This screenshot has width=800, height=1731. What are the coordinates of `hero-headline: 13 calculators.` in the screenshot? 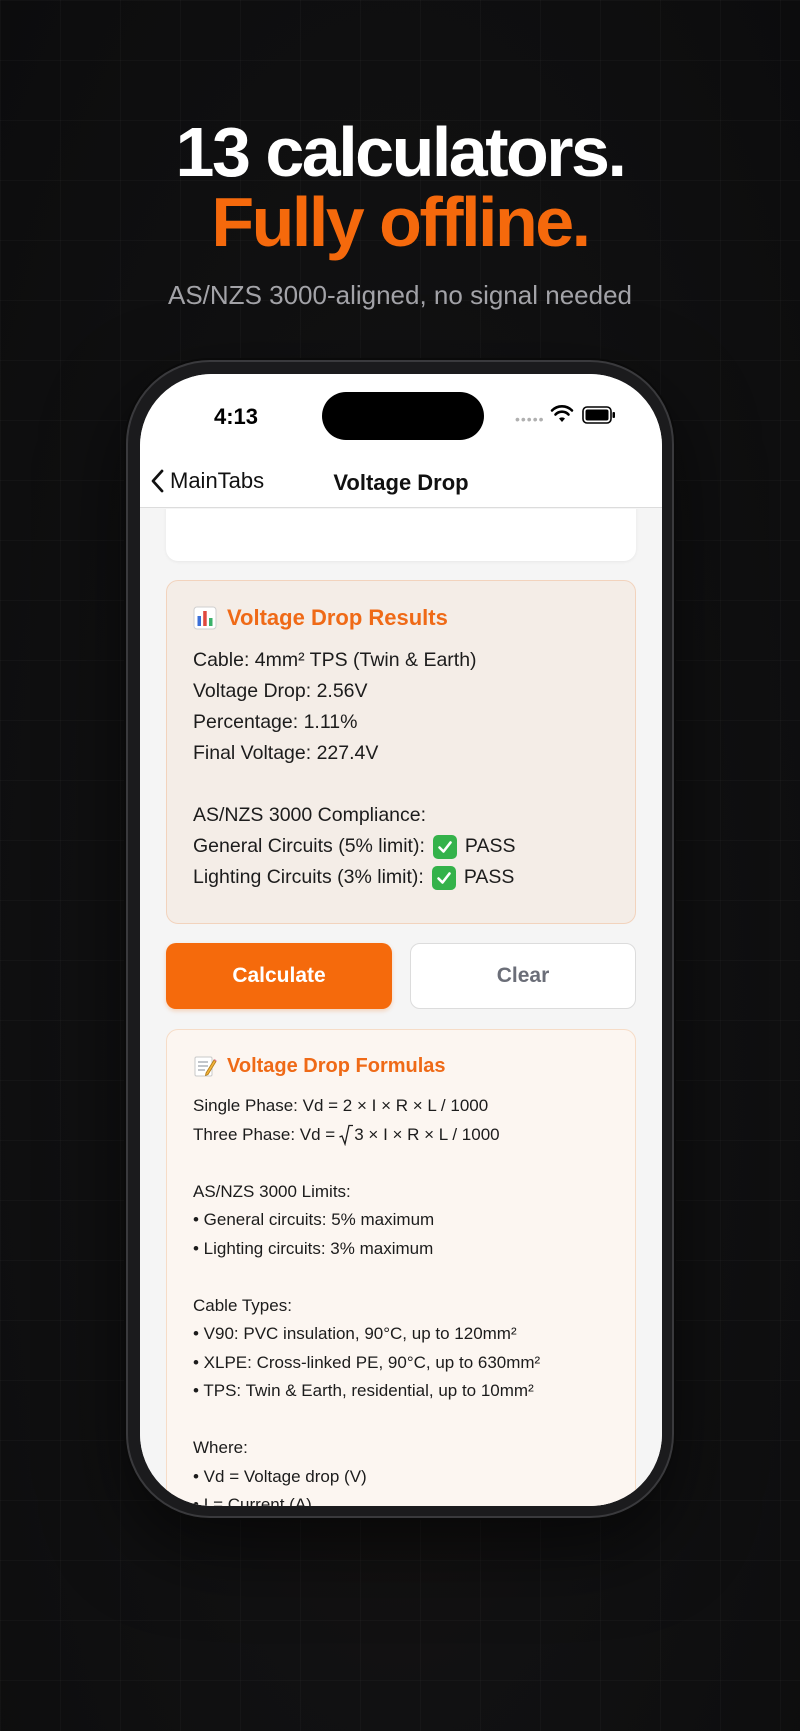 It's located at (401, 152).